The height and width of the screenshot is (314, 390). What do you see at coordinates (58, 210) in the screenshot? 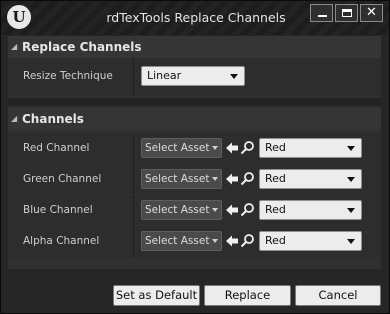
I see `channel-label: Blue Channel` at bounding box center [58, 210].